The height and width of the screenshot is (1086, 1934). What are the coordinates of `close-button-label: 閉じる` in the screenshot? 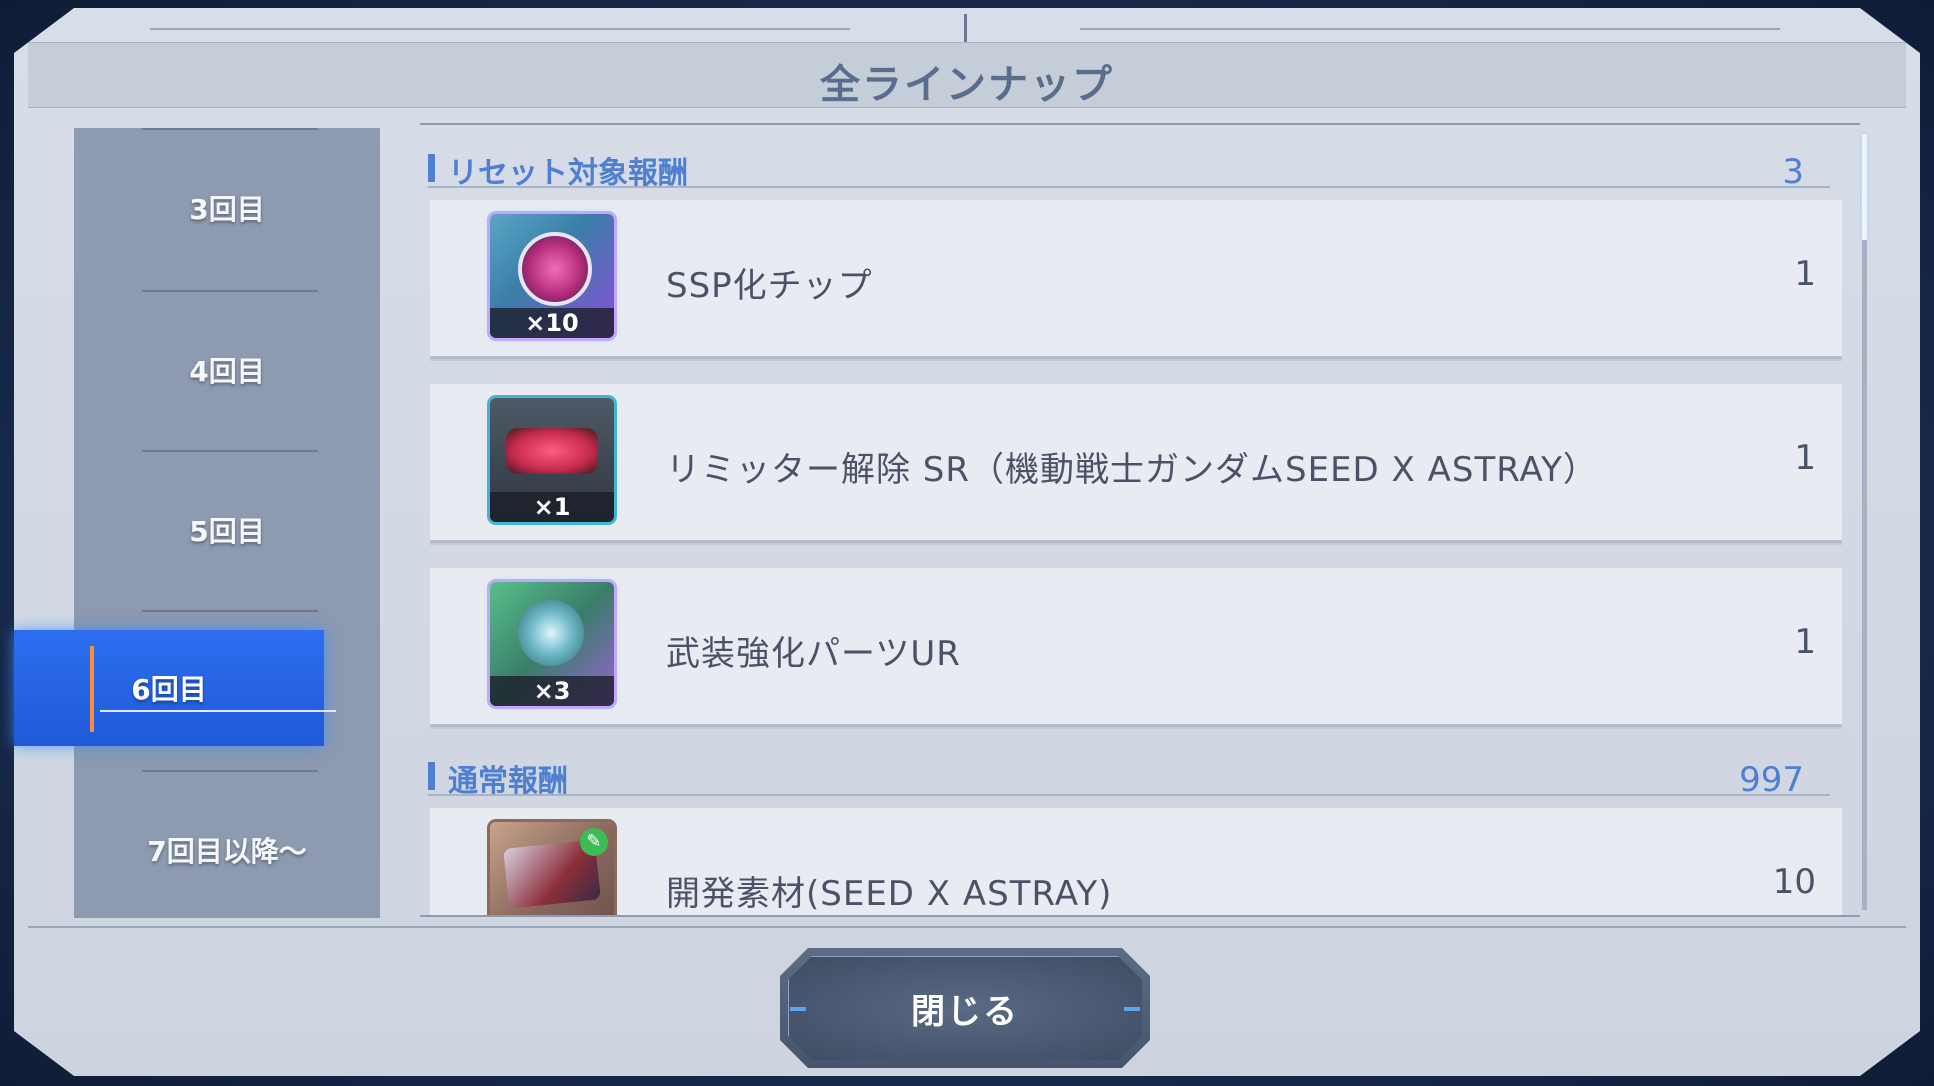 It's located at (965, 1012).